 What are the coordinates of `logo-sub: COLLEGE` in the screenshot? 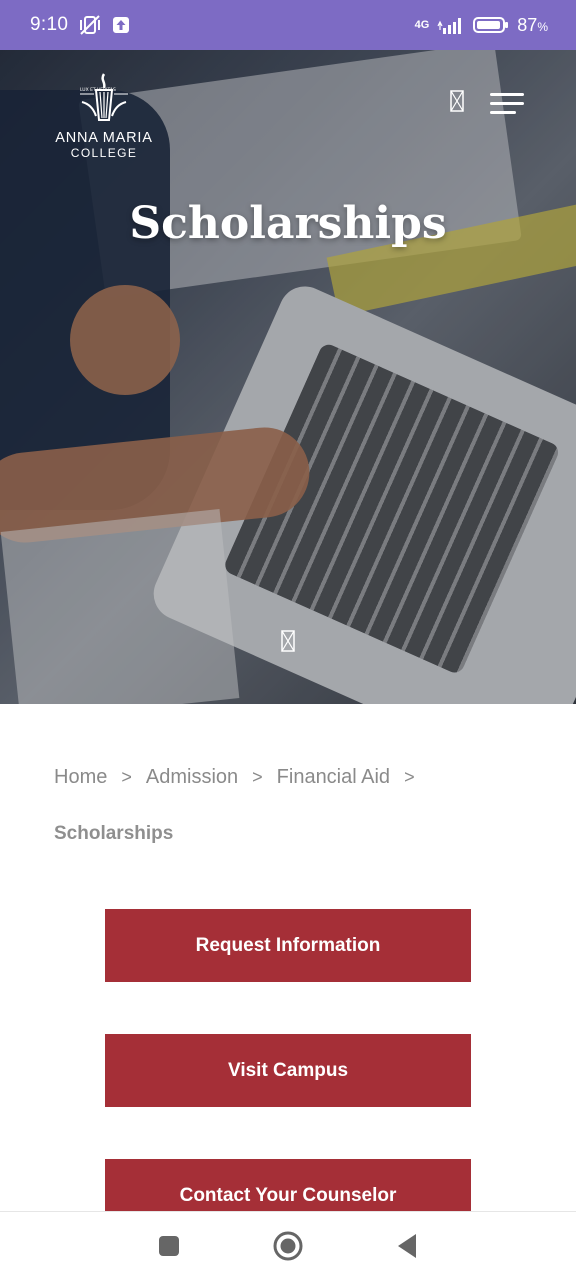 It's located at (104, 153).